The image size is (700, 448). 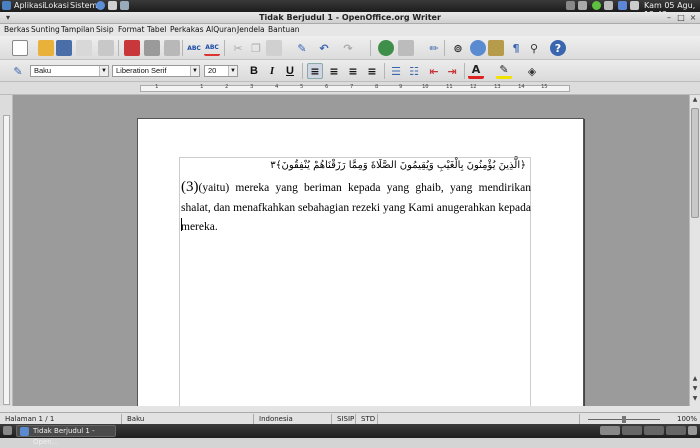 I want to click on font-color-icon: A, so click(x=476, y=71).